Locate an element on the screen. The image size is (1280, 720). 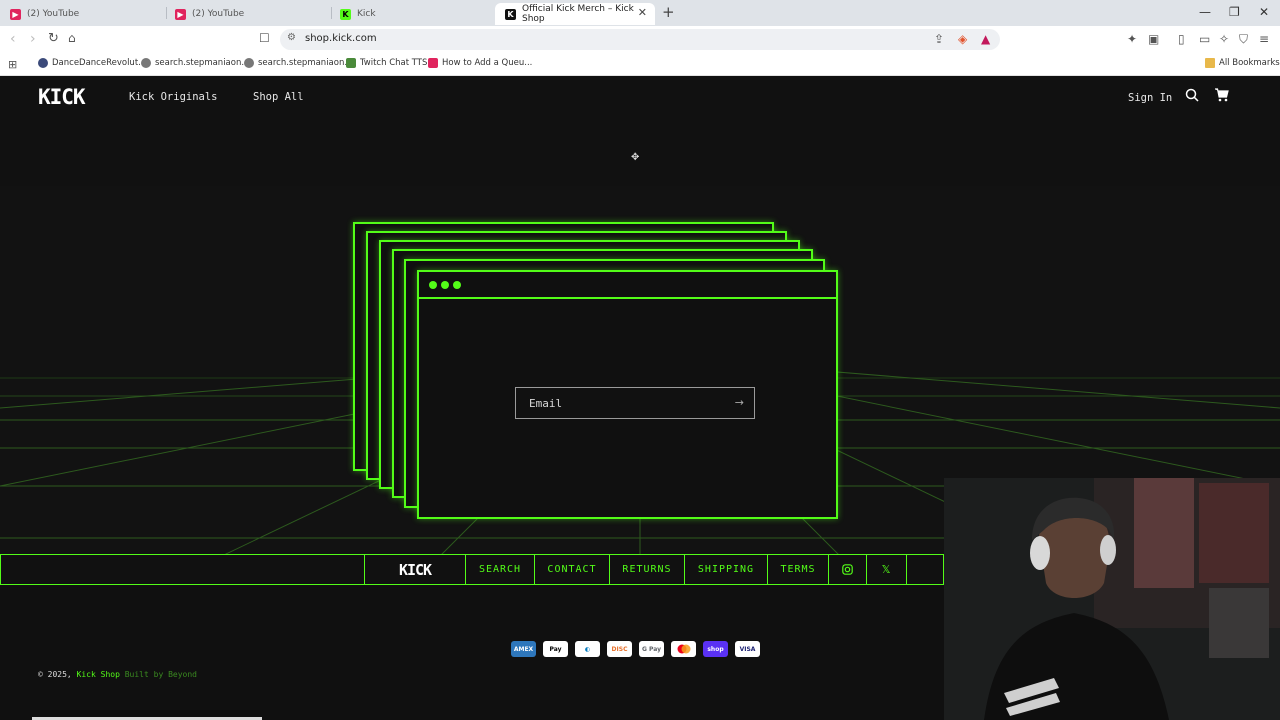
search-icon is located at coordinates (1192, 97).